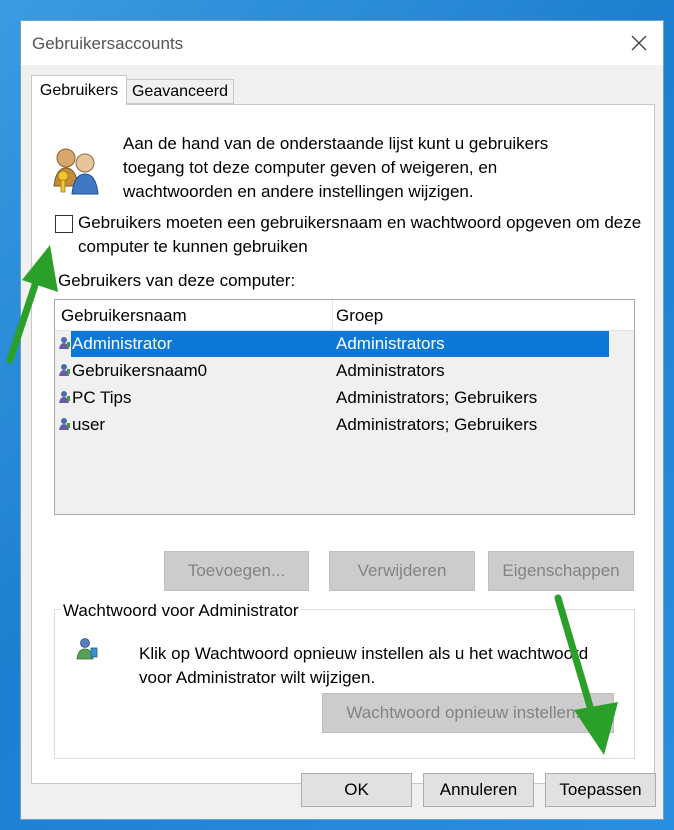 This screenshot has width=674, height=830. I want to click on close-button, so click(639, 43).